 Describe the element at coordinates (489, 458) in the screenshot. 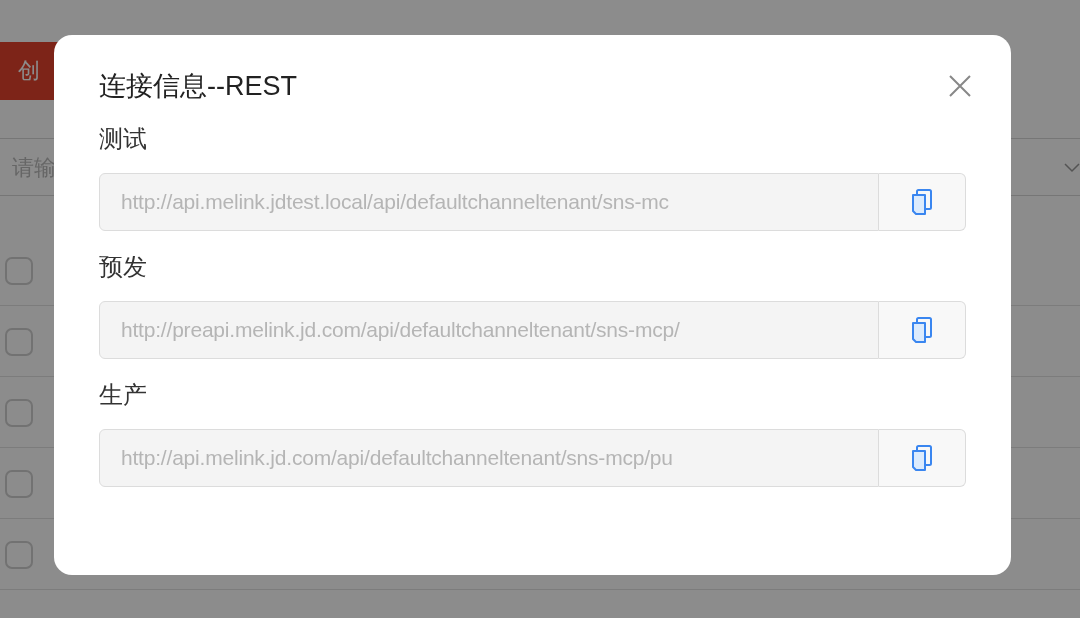

I see `url-field: http://api.melink.jd.com/api/defaultchanneltenant/sns-mcp/pu` at that location.